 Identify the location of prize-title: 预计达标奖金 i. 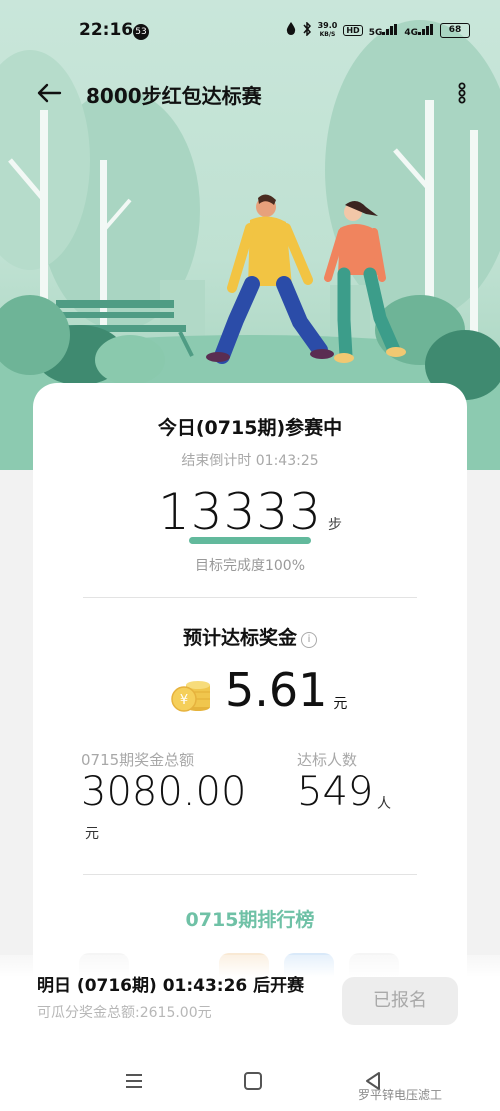
(250, 636).